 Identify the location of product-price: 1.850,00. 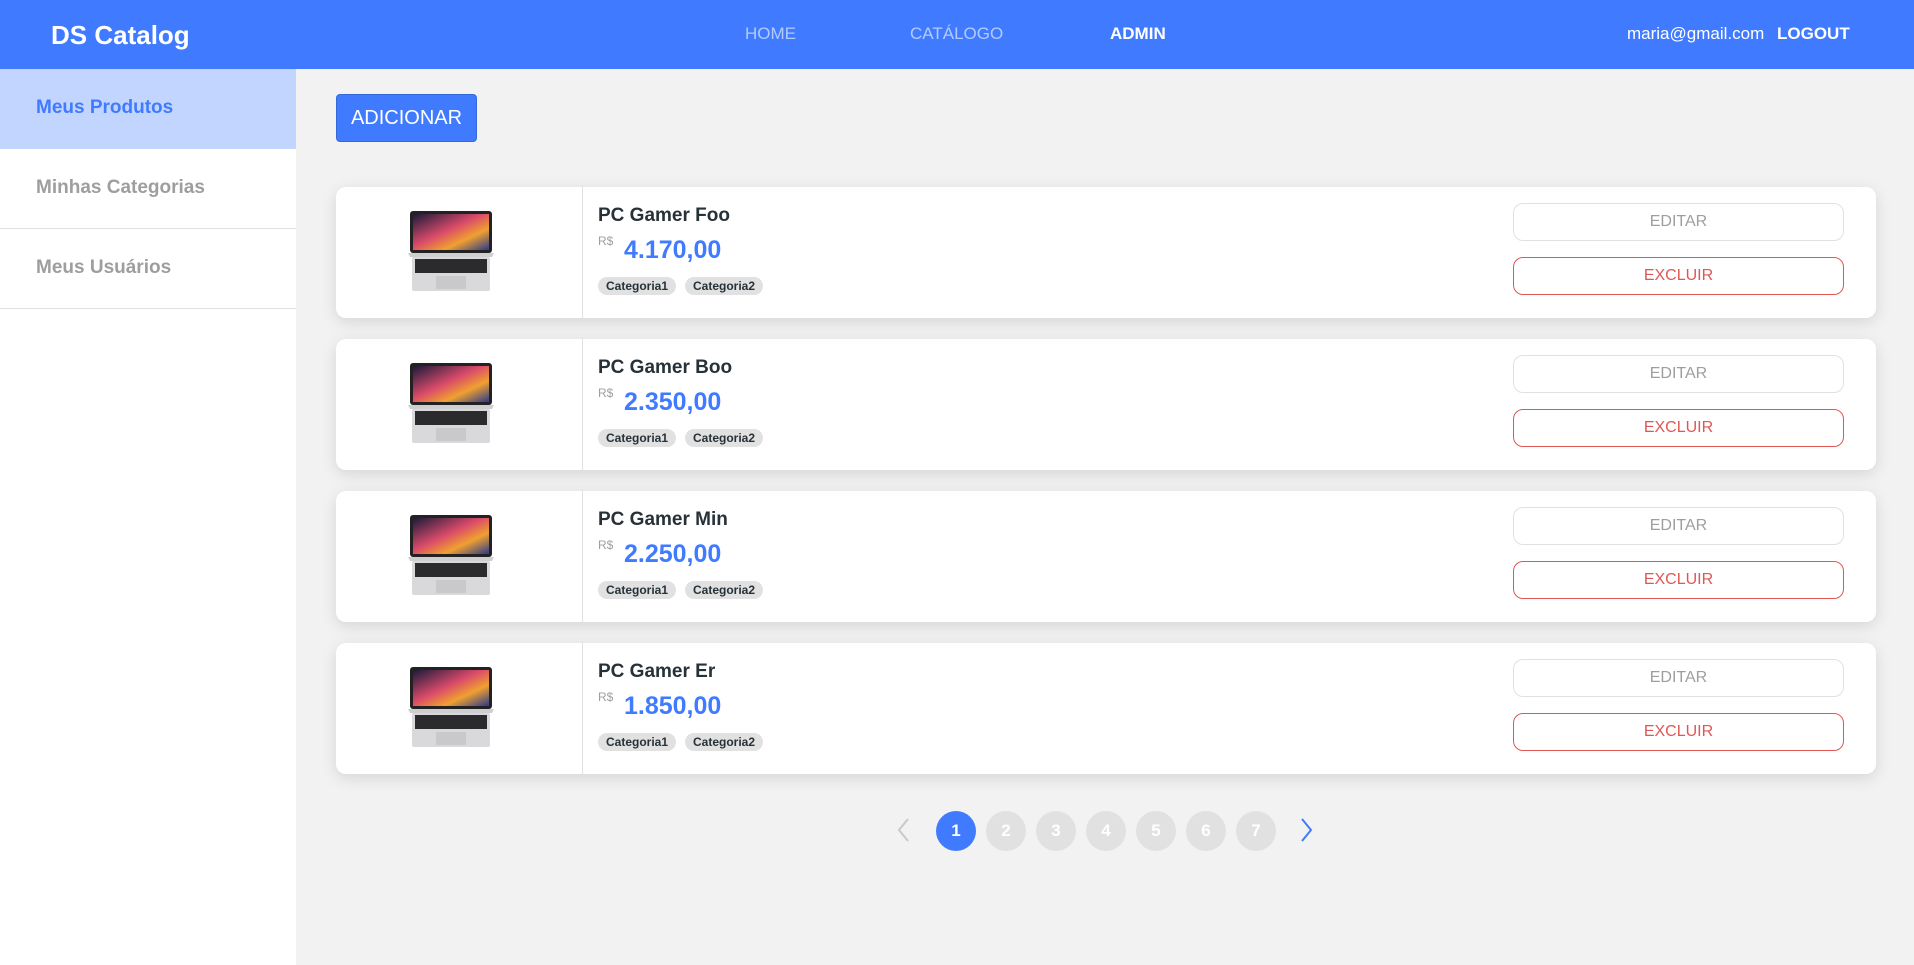
(673, 706).